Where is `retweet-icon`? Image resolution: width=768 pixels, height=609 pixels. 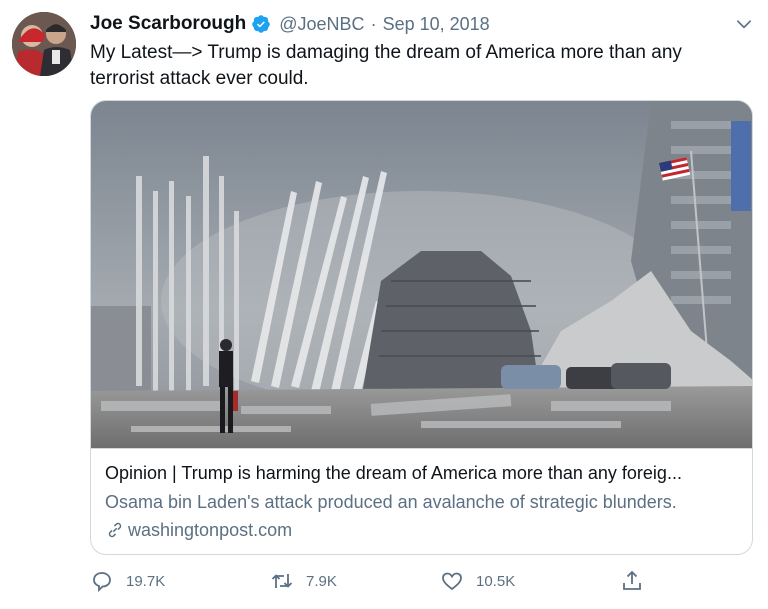
retweet-icon is located at coordinates (282, 581).